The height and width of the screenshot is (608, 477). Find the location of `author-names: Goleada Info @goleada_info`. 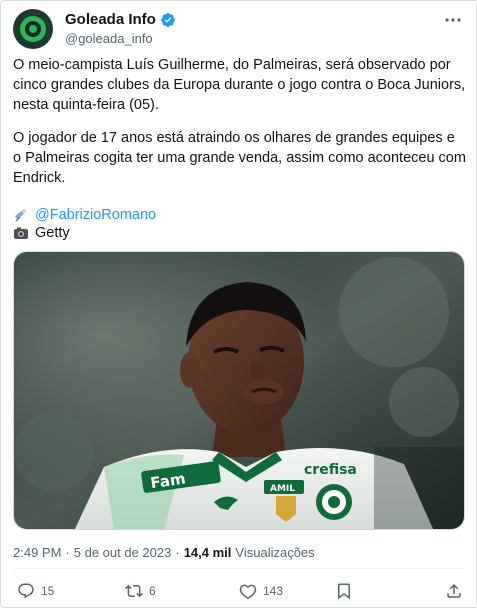

author-names: Goleada Info @goleada_info is located at coordinates (120, 29).